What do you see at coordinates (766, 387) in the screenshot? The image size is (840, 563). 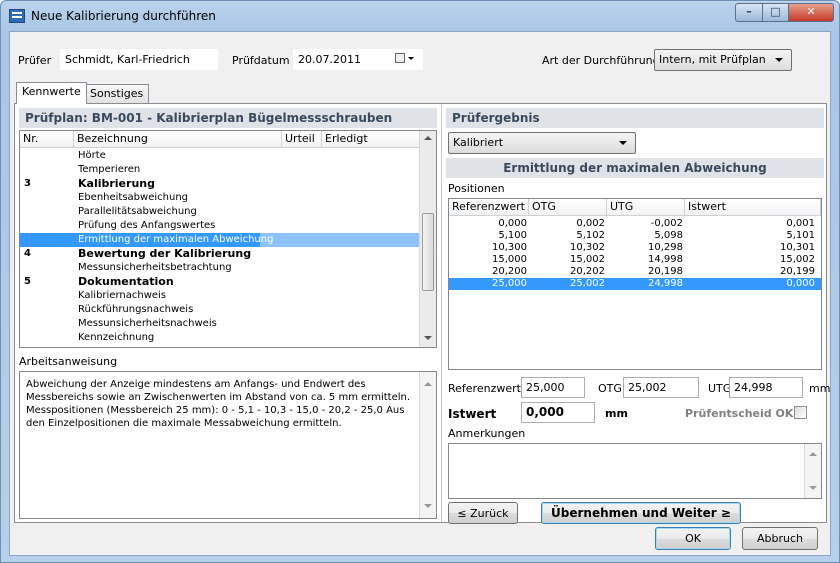 I see `utg-field: 24,998` at bounding box center [766, 387].